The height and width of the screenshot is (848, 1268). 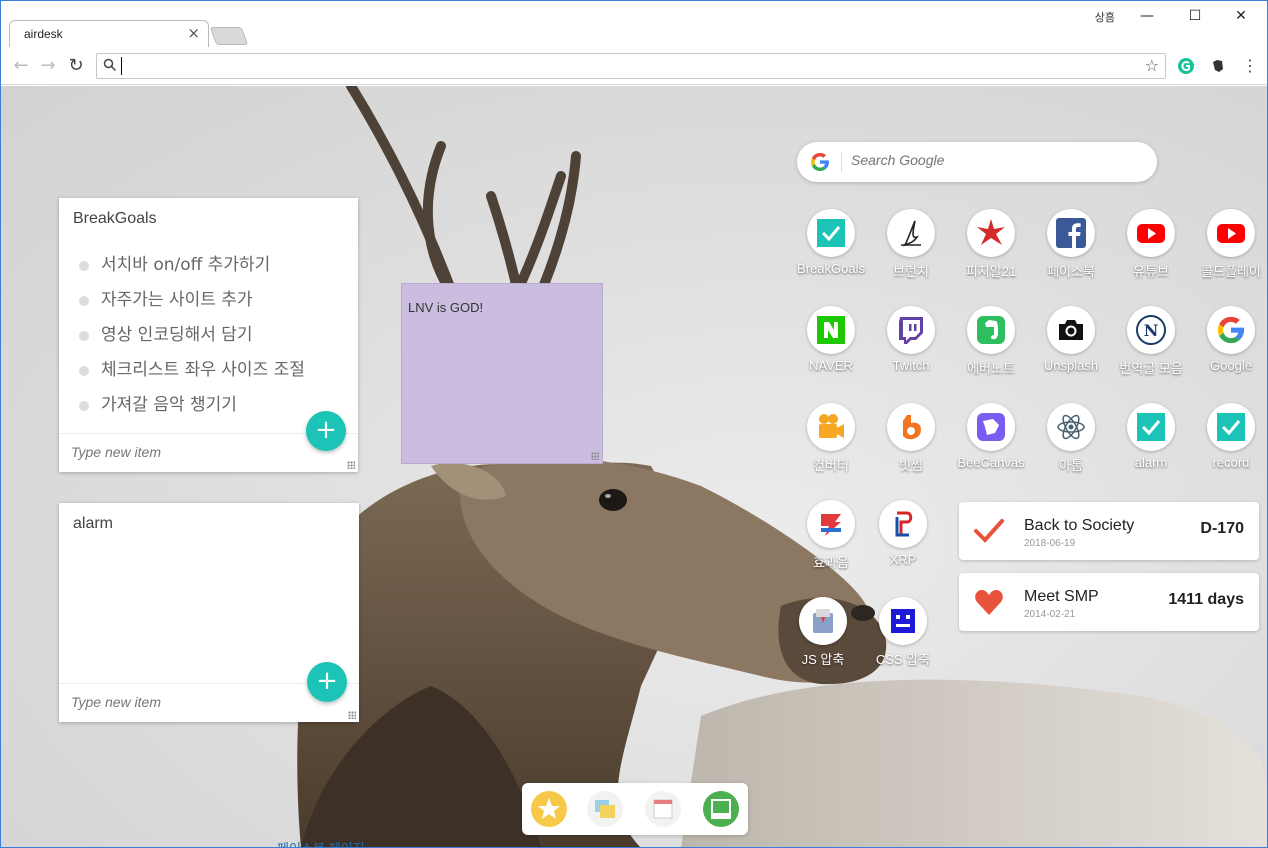 I want to click on shortcut-unsplash: Unsplash, so click(x=1071, y=346).